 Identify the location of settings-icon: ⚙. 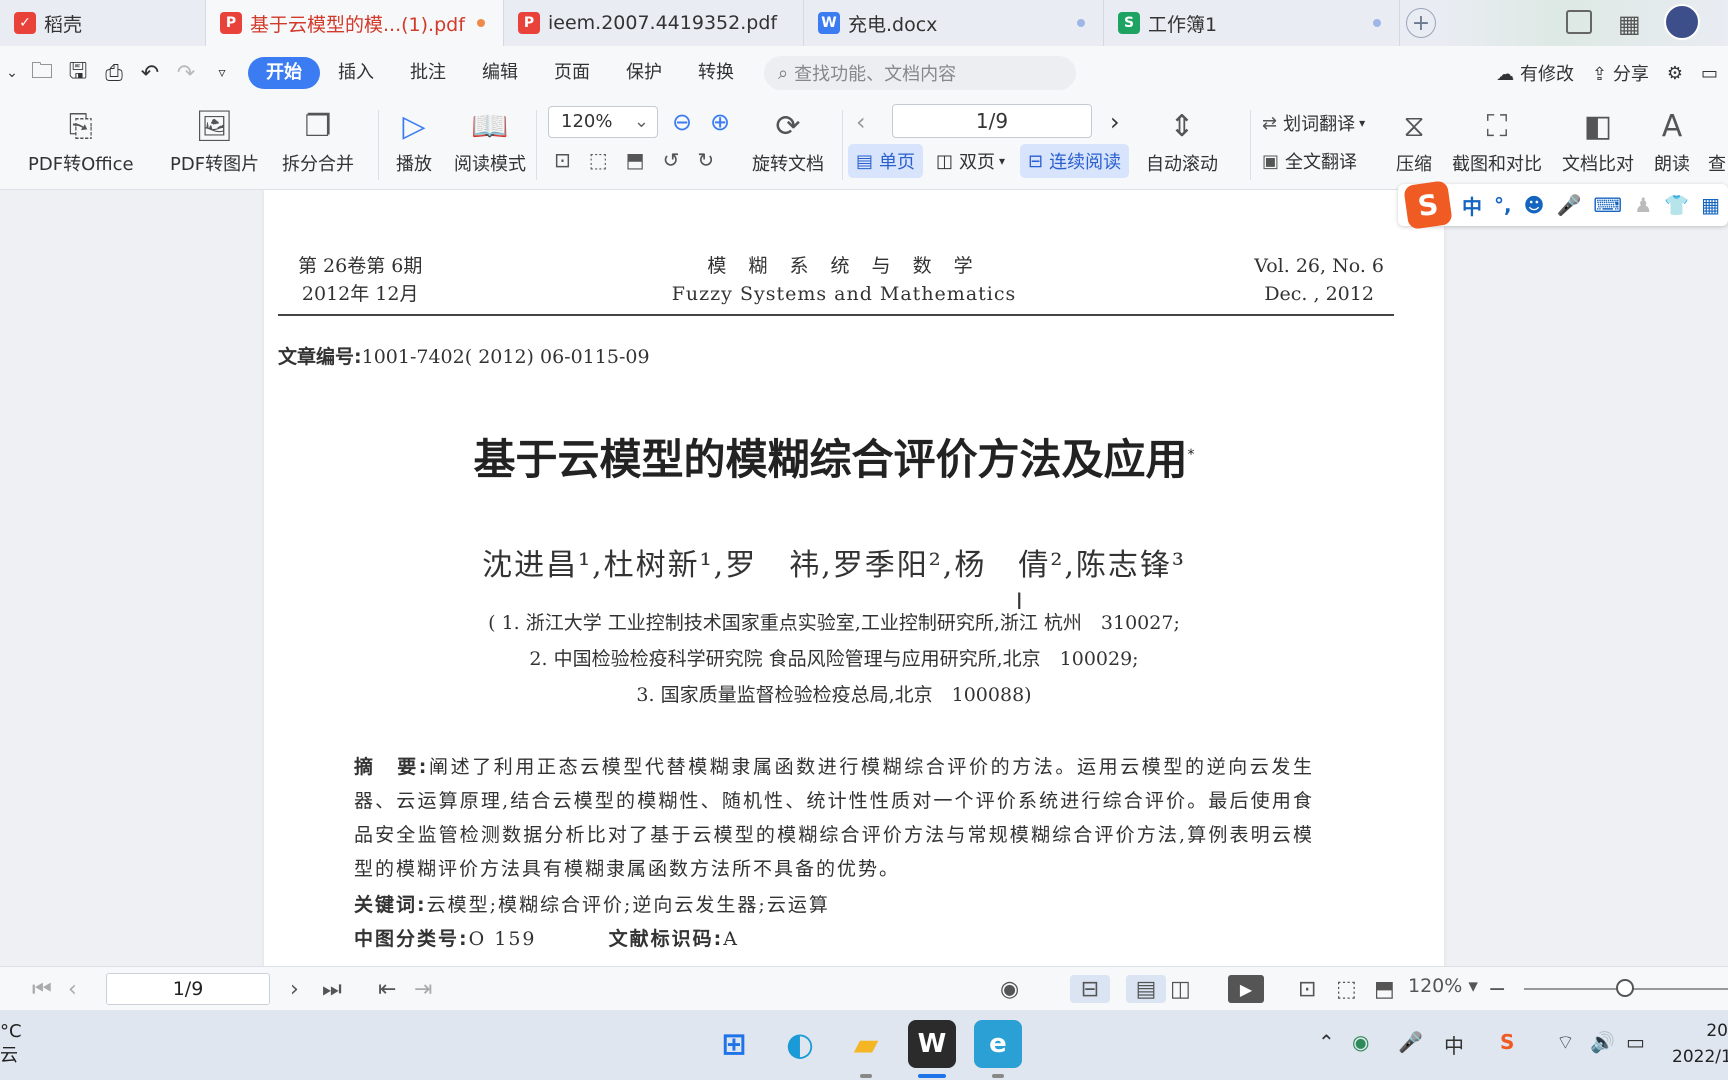
(1675, 73).